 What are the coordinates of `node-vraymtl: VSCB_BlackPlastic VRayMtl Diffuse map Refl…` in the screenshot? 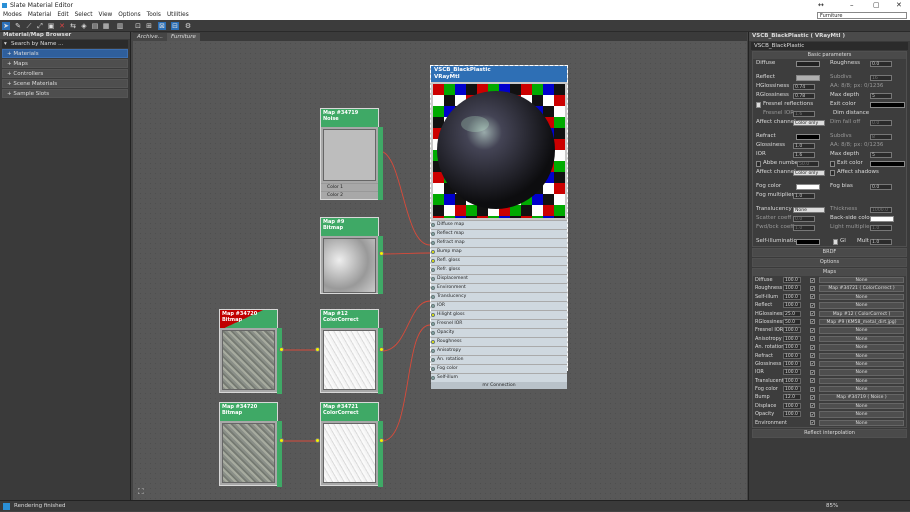 It's located at (499, 227).